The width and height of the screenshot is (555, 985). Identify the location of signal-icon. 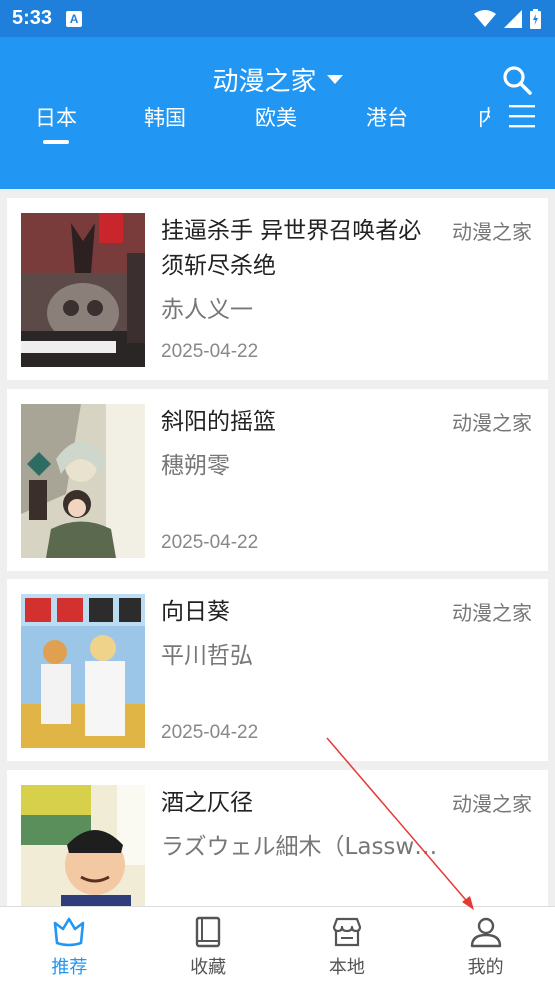
(513, 18).